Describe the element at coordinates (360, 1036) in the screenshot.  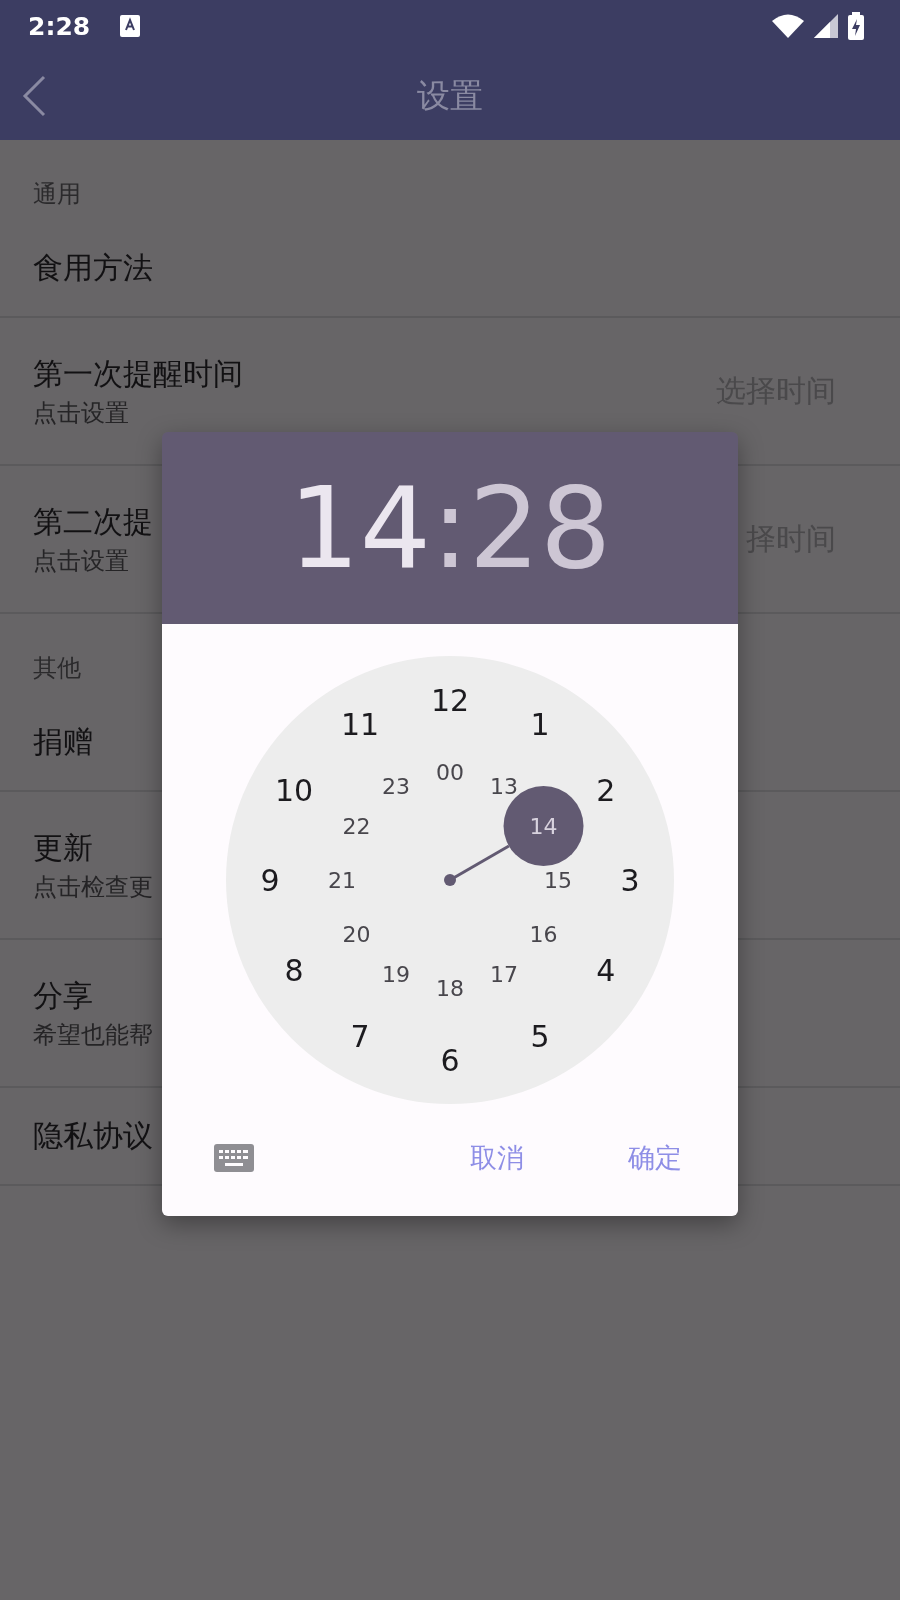
I see `hour-option: 7` at that location.